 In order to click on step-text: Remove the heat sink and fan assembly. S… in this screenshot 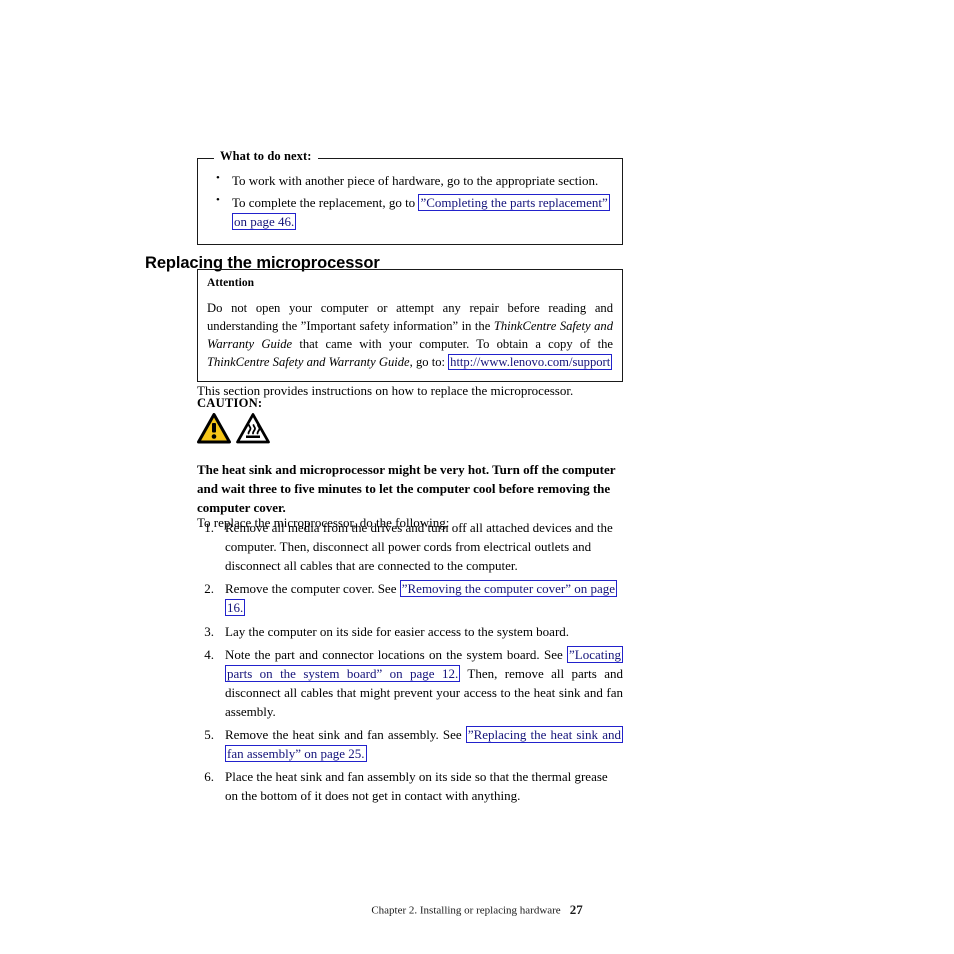, I will do `click(345, 735)`.